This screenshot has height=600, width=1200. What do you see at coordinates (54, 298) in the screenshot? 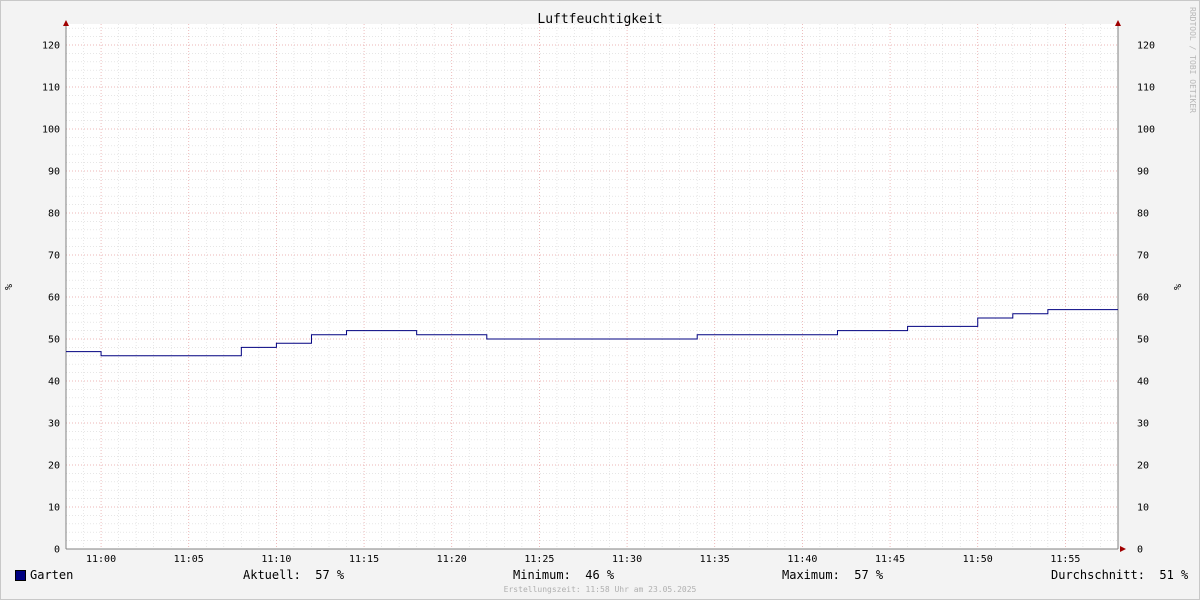
I see `y-tick-label-left: 60` at bounding box center [54, 298].